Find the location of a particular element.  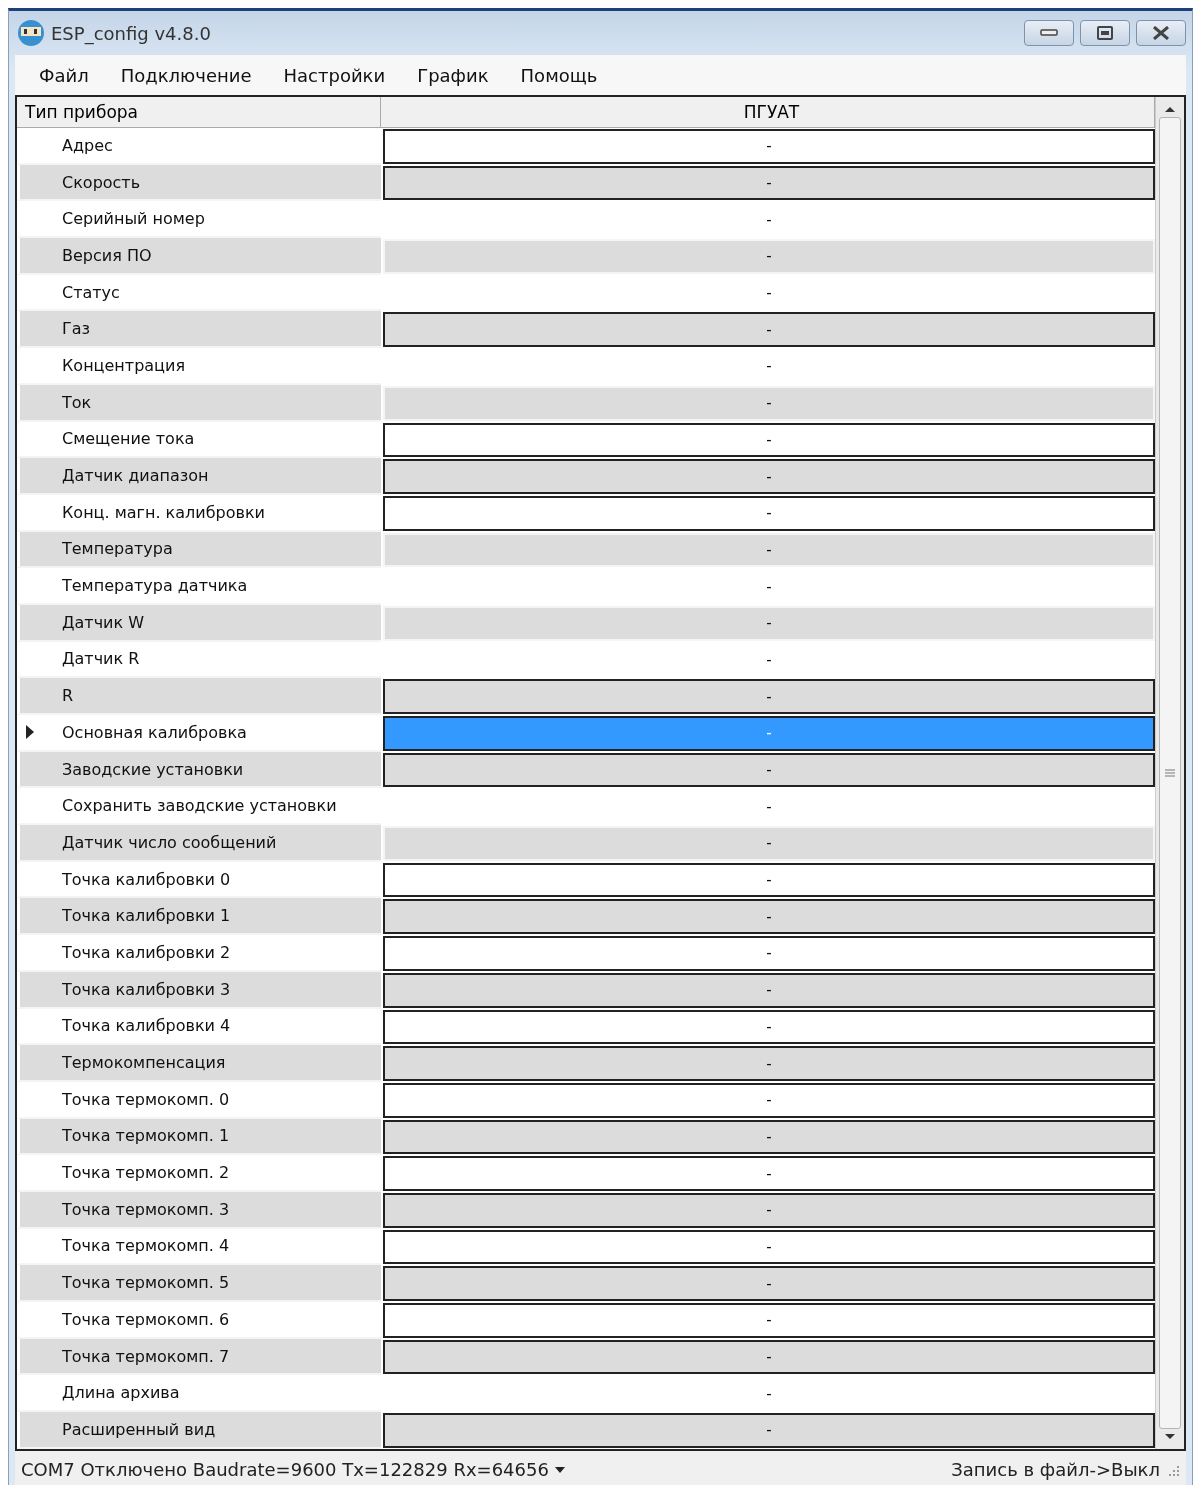

close-button is located at coordinates (1161, 33).